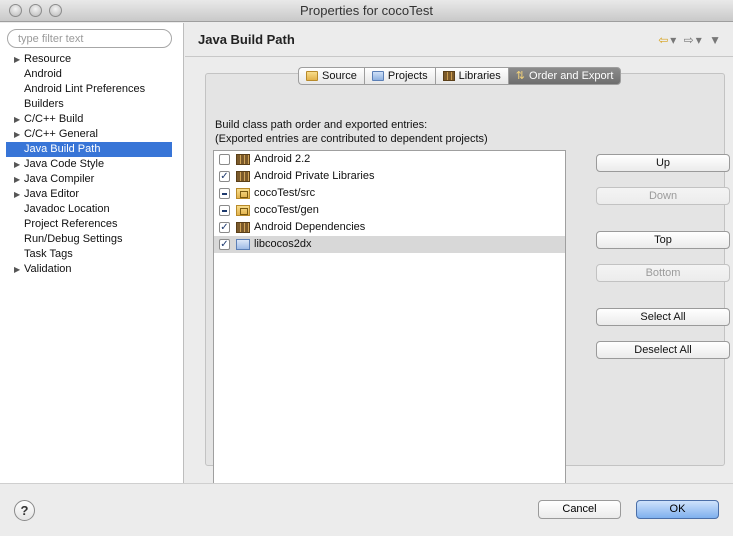  Describe the element at coordinates (92, 74) in the screenshot. I see `tree-item-android: Android` at that location.